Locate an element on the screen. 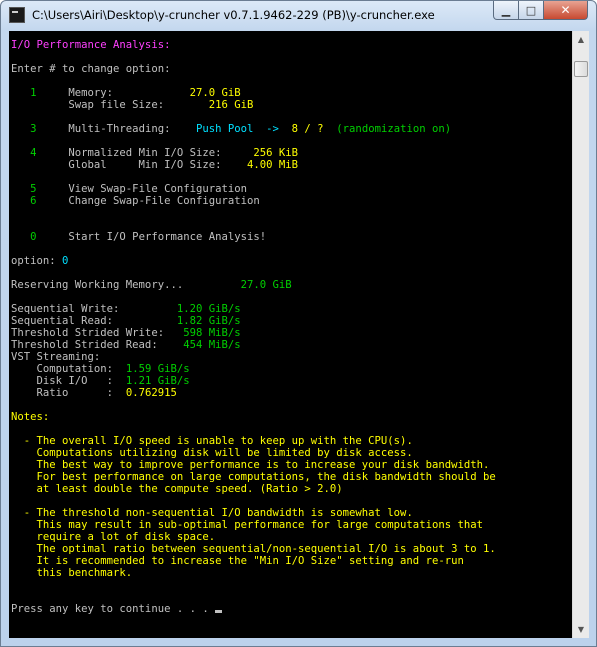 The height and width of the screenshot is (647, 597). console-text-segment: Computation: is located at coordinates (68, 369).